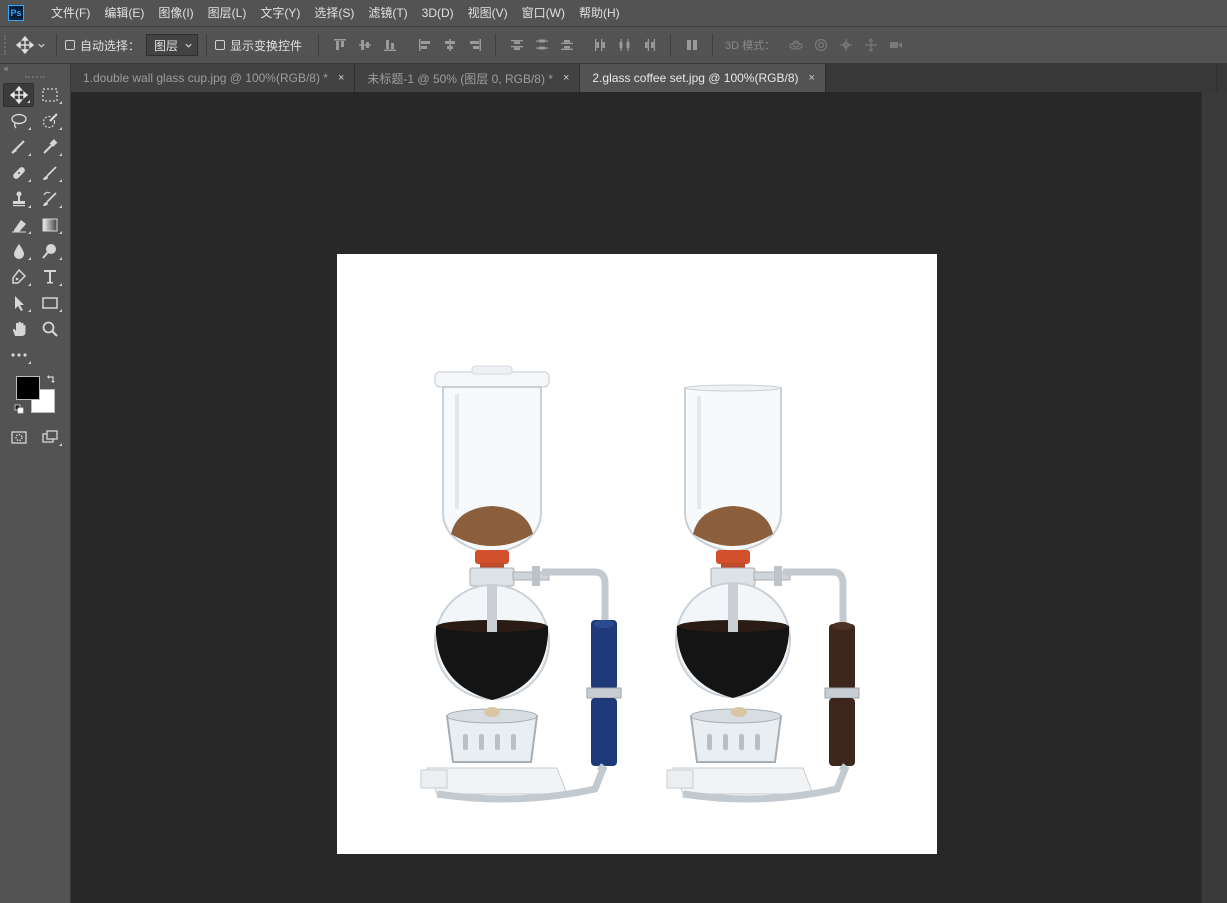 This screenshot has width=1227, height=903. I want to click on rectangle-tool, so click(49, 303).